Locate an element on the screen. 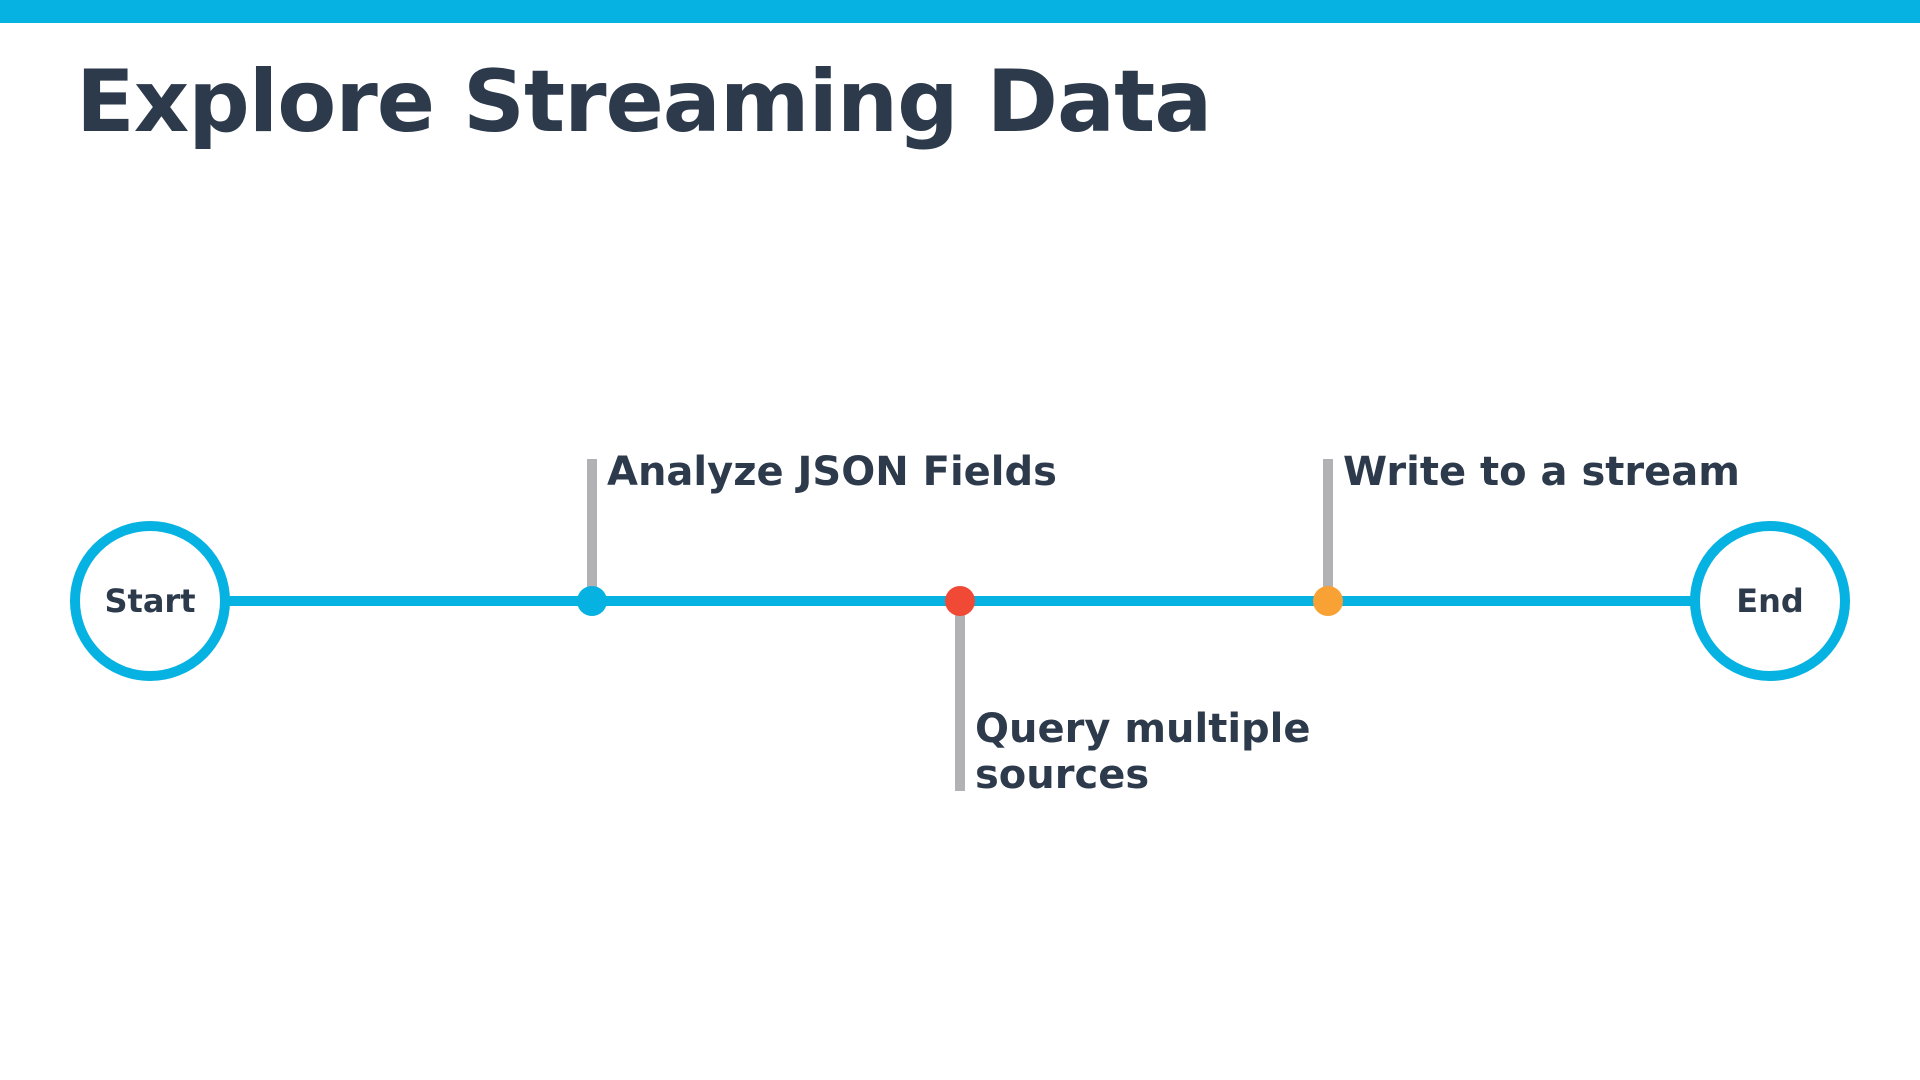 The image size is (1920, 1080). milestone-dot-write is located at coordinates (1328, 601).